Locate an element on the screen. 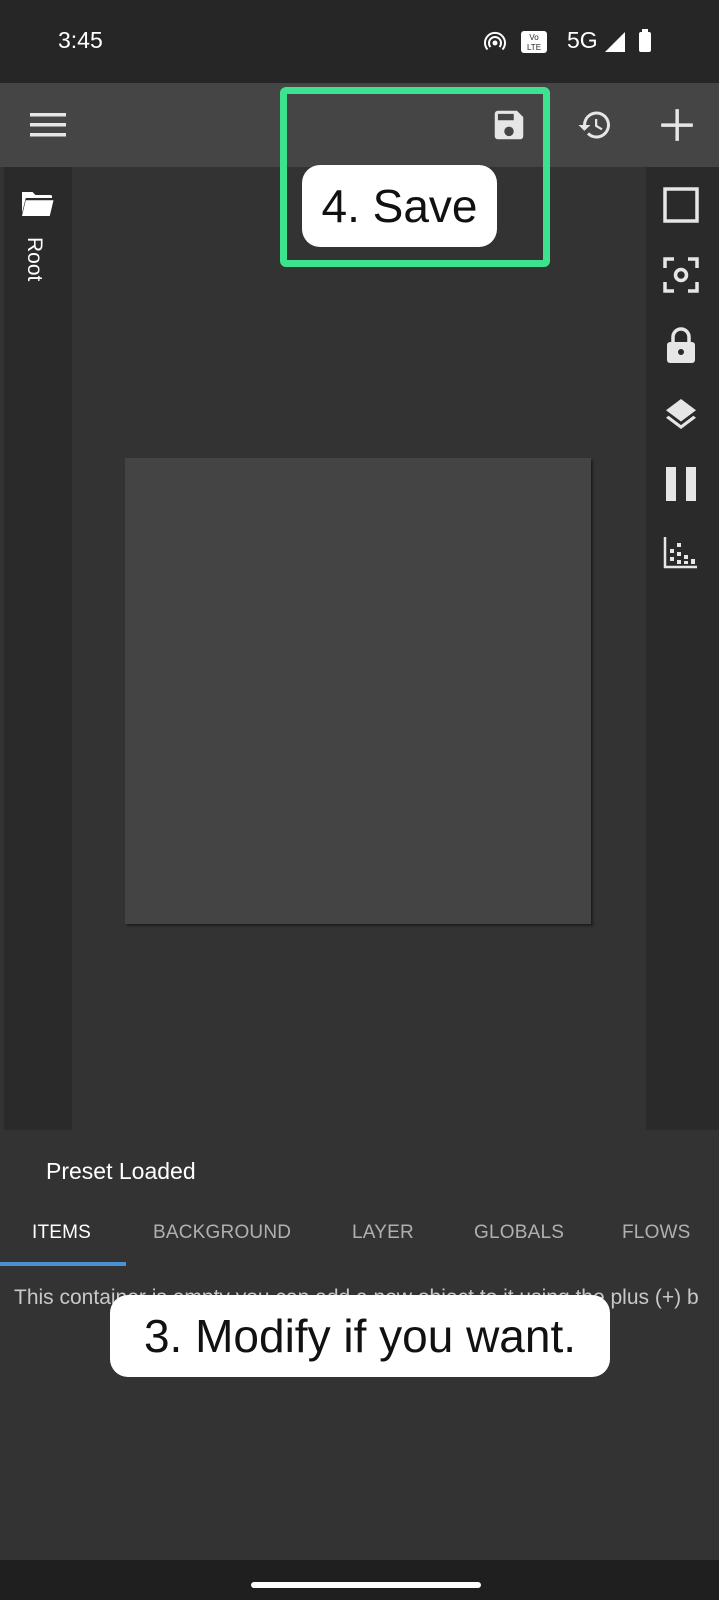  chart-icon is located at coordinates (681, 552).